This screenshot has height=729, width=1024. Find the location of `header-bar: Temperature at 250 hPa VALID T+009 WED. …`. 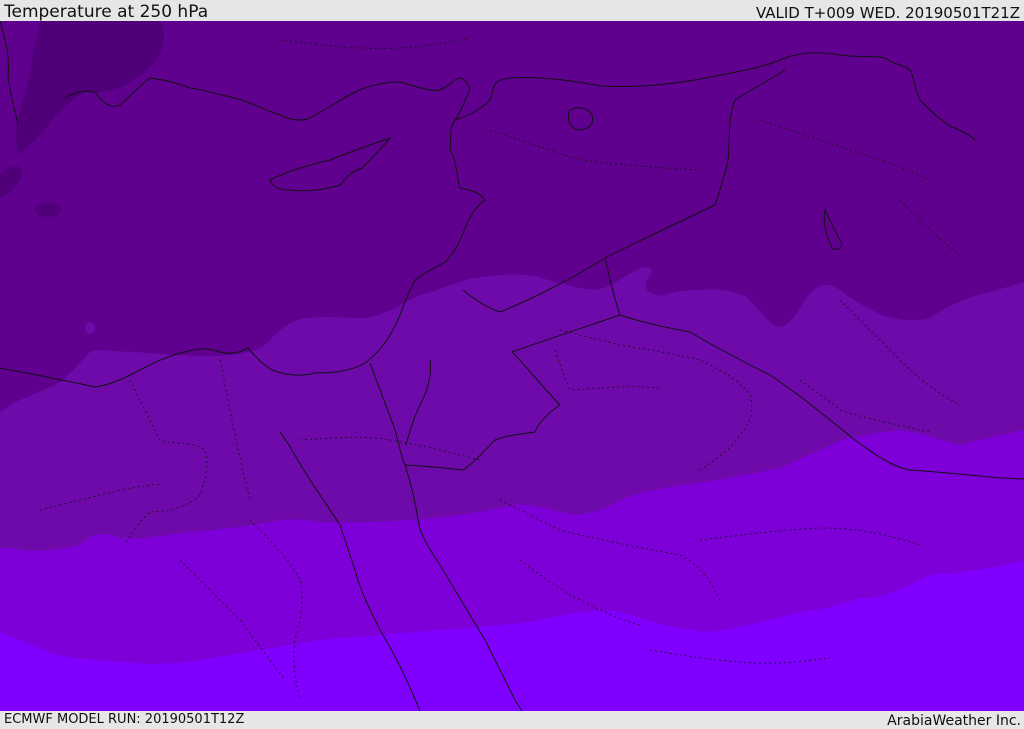

header-bar: Temperature at 250 hPa VALID T+009 WED. … is located at coordinates (512, 10).